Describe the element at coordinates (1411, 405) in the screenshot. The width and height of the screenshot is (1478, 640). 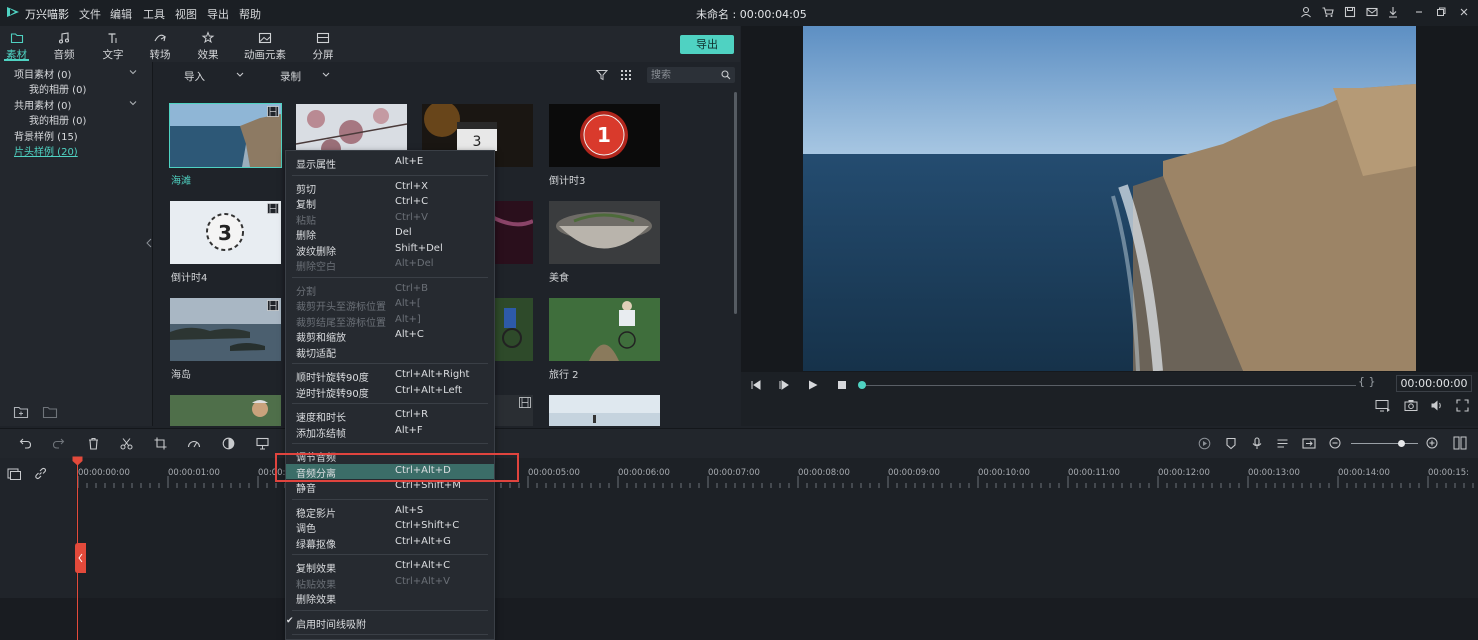
I see `snapshot-camera-icon` at that location.